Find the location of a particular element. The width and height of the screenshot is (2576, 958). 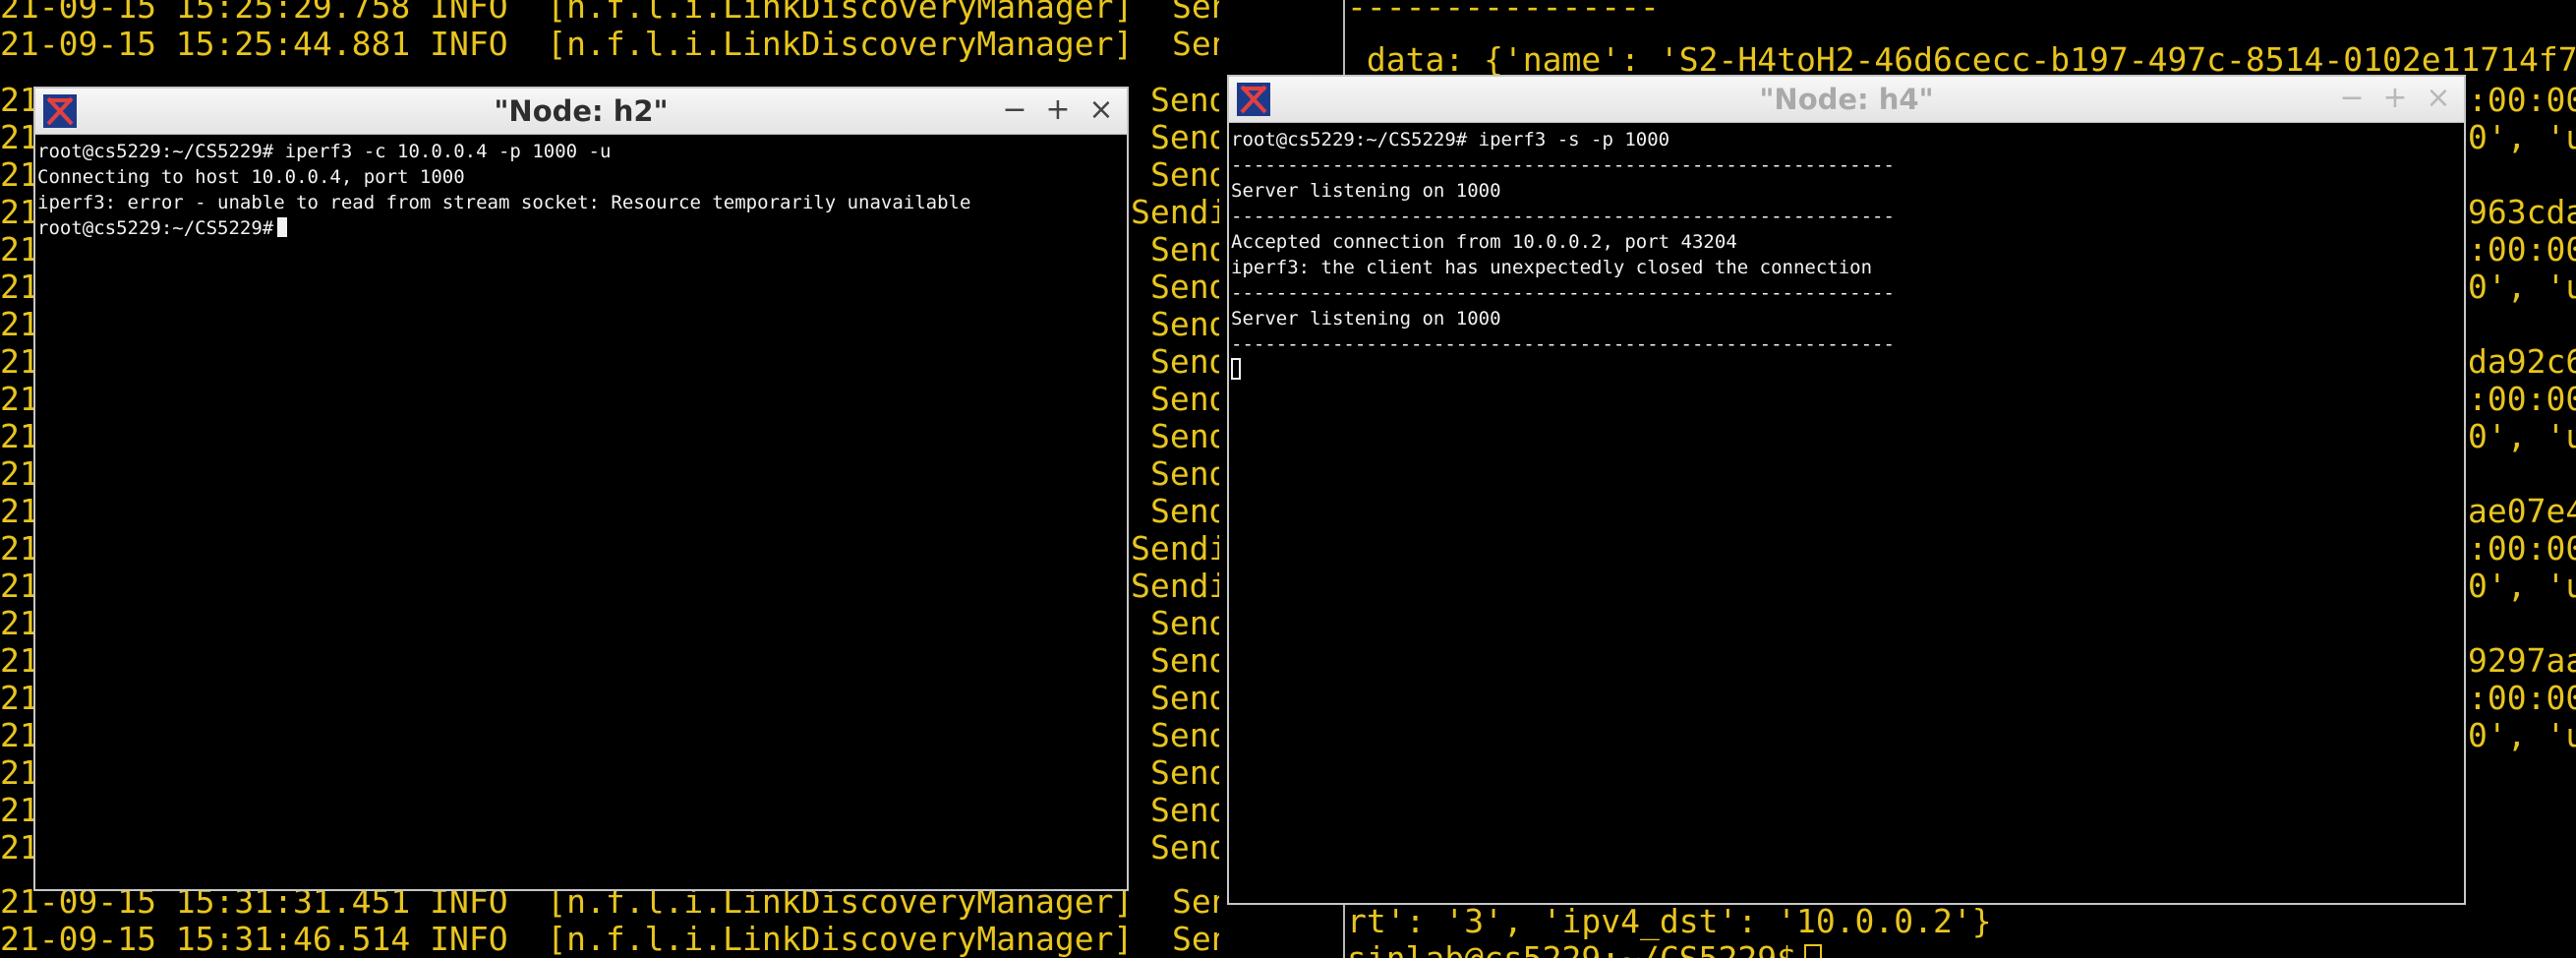

output-line-fragment: 963cda is located at coordinates (2522, 212).